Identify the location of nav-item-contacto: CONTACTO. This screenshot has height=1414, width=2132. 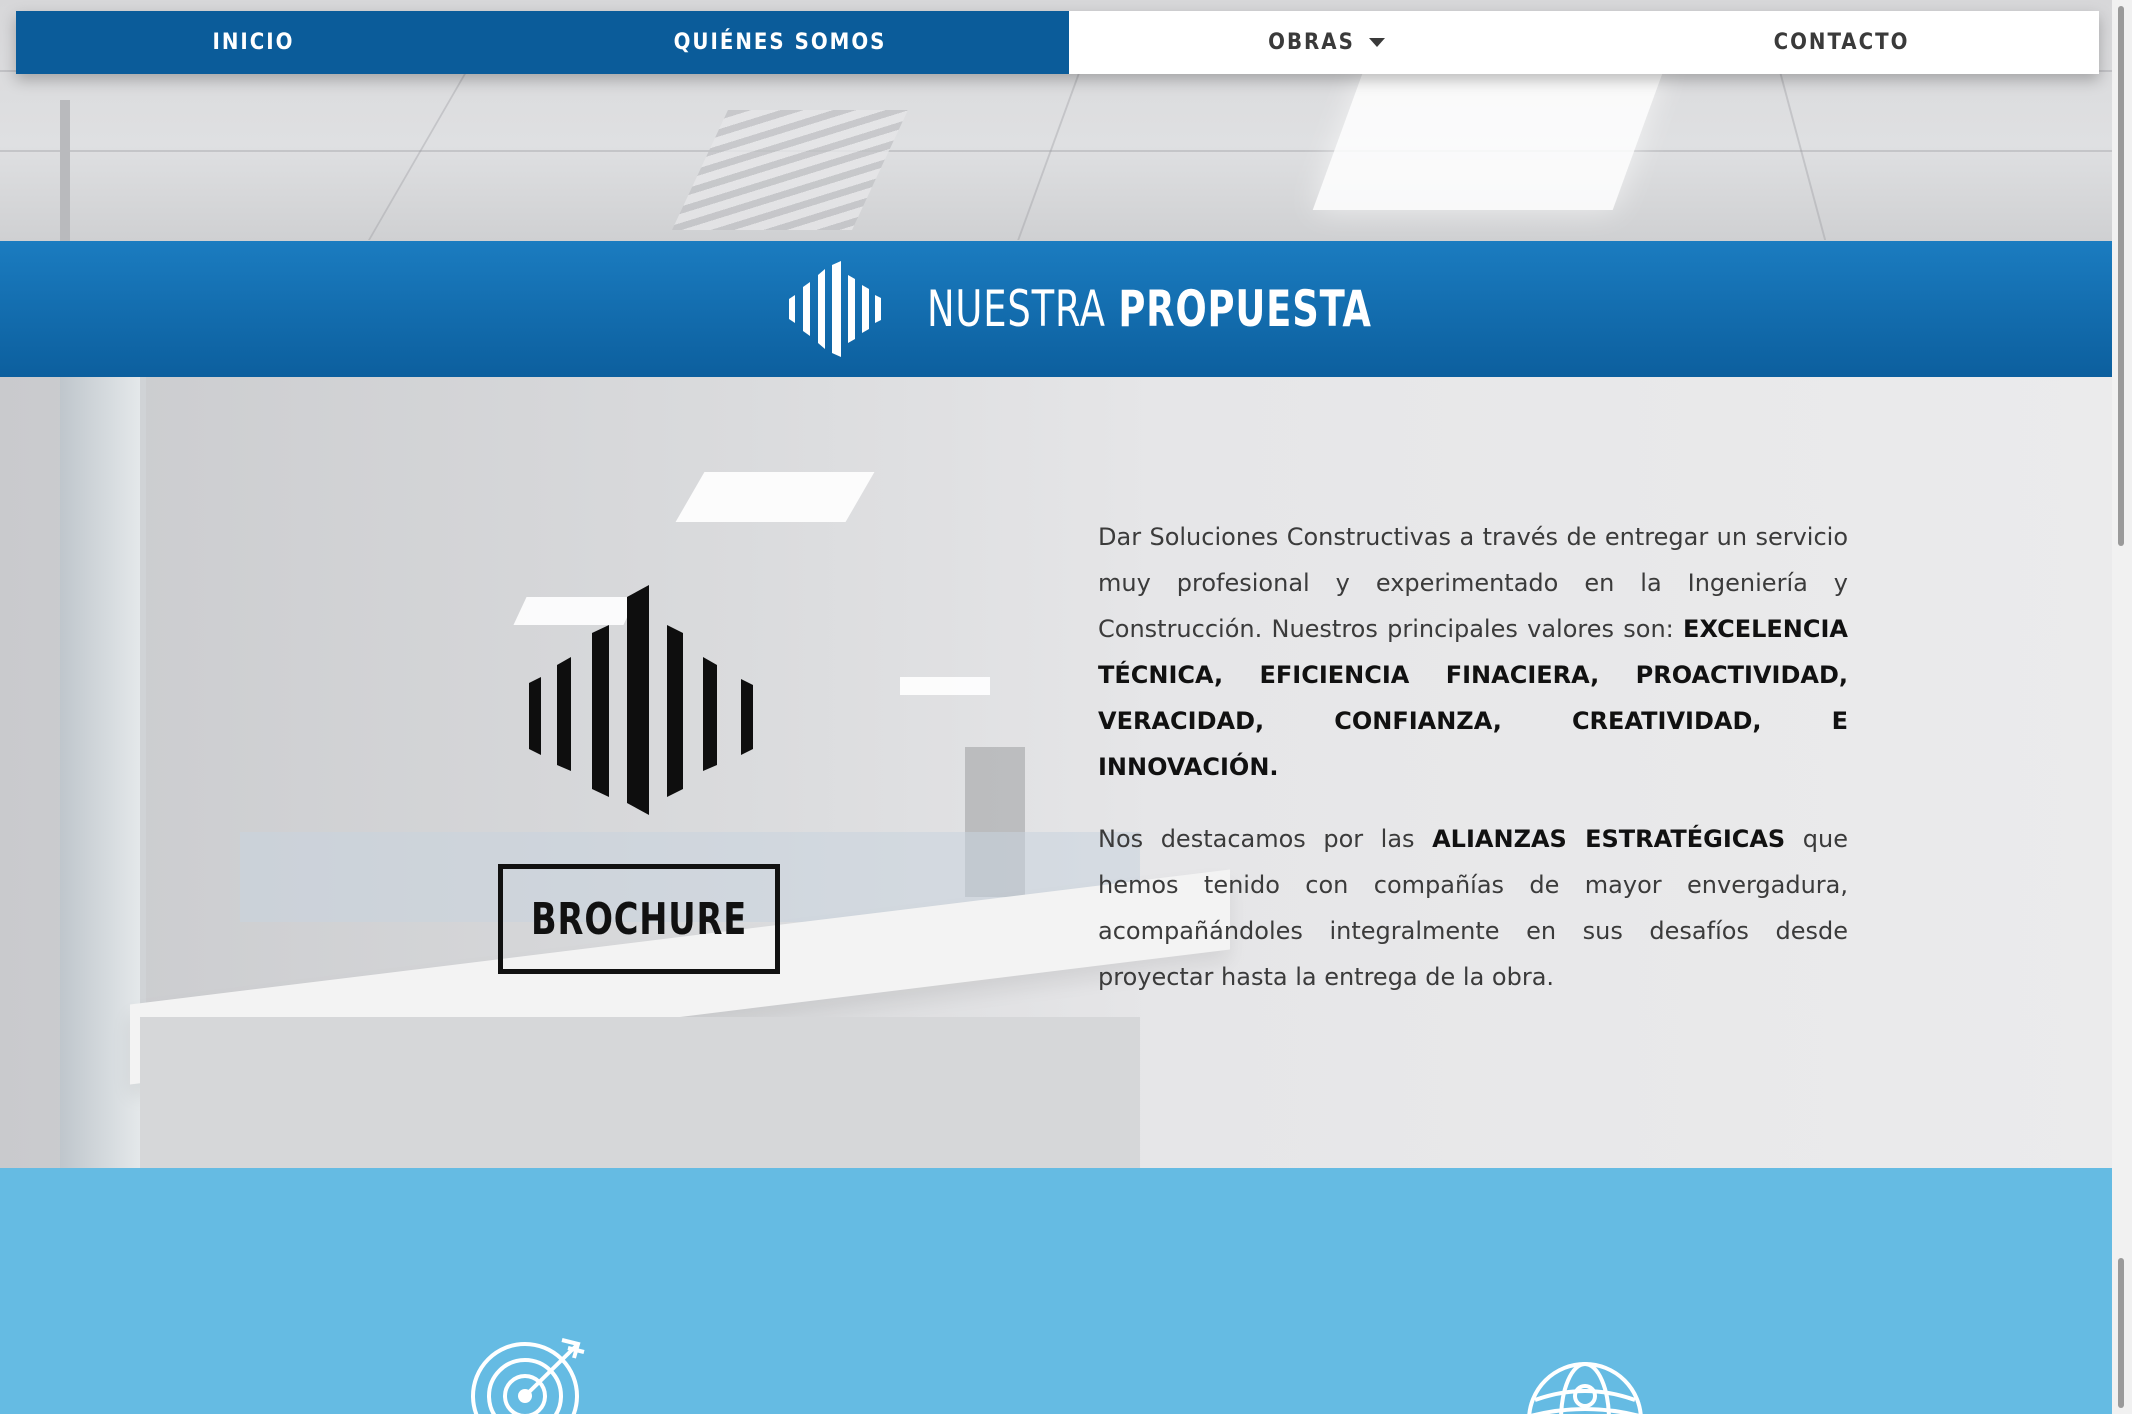
(1841, 42).